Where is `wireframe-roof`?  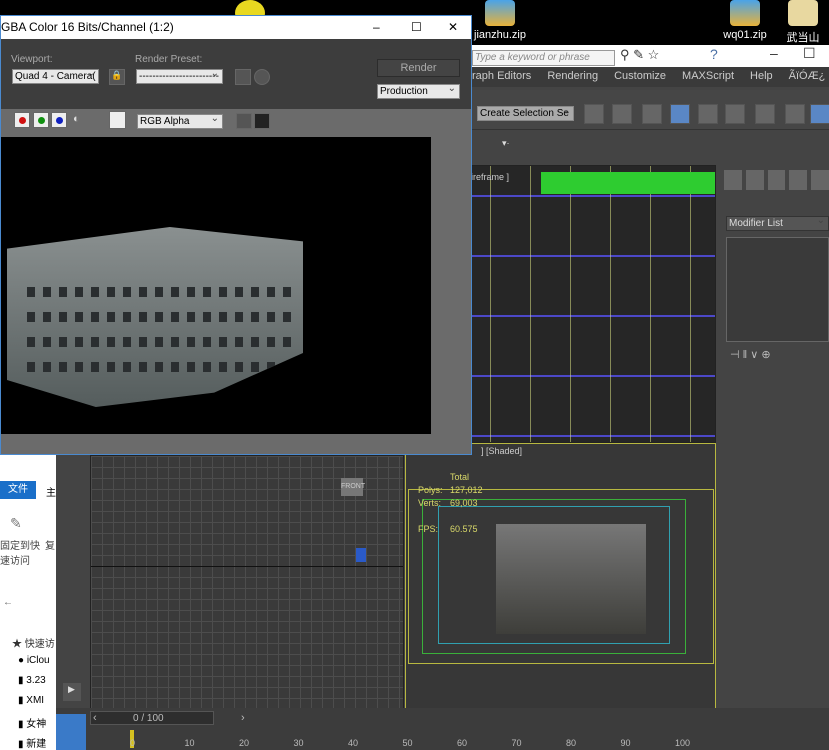 wireframe-roof is located at coordinates (628, 183).